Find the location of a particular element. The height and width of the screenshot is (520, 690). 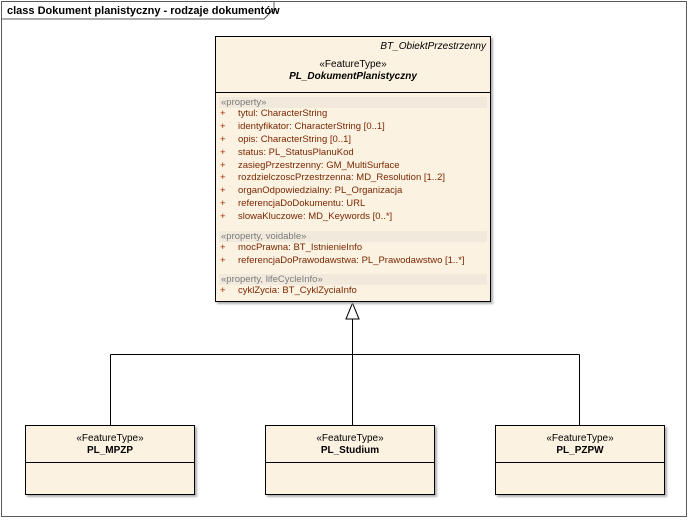

generalization-arrowhead is located at coordinates (352, 310).